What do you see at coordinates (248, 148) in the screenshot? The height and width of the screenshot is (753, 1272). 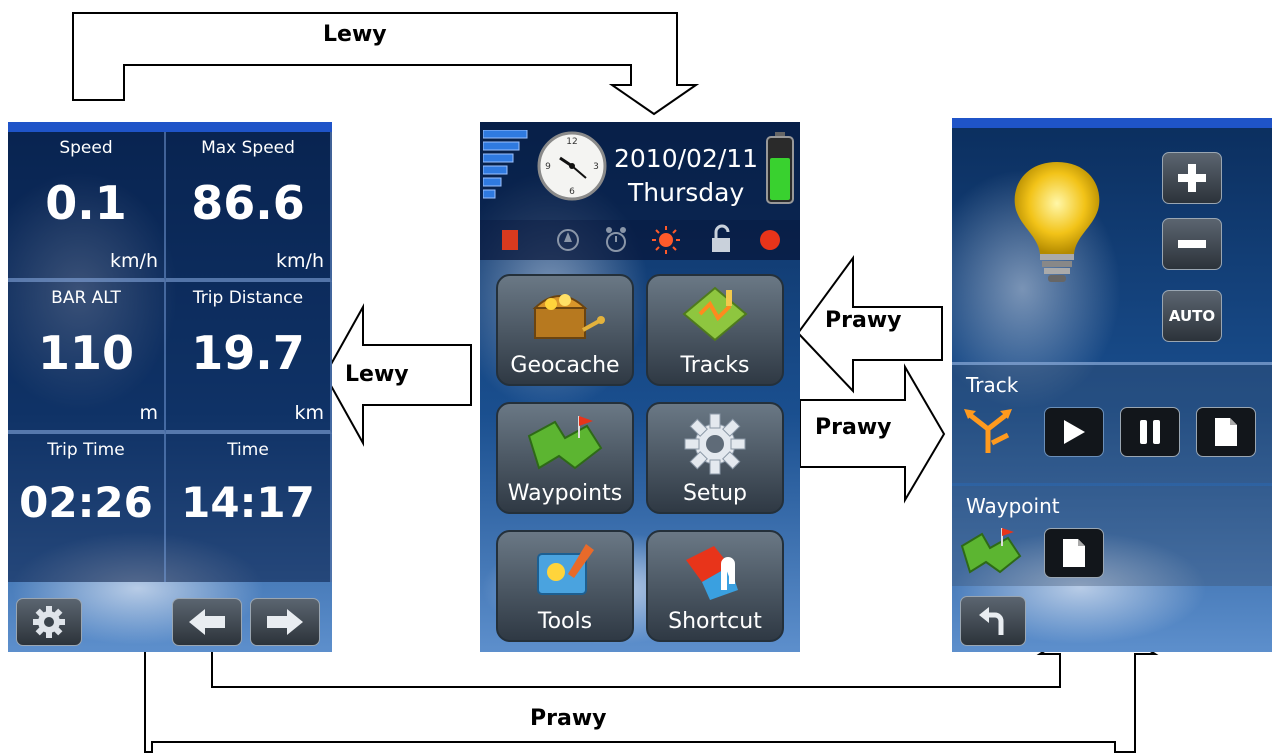 I see `max-speed-label: Max Speed` at bounding box center [248, 148].